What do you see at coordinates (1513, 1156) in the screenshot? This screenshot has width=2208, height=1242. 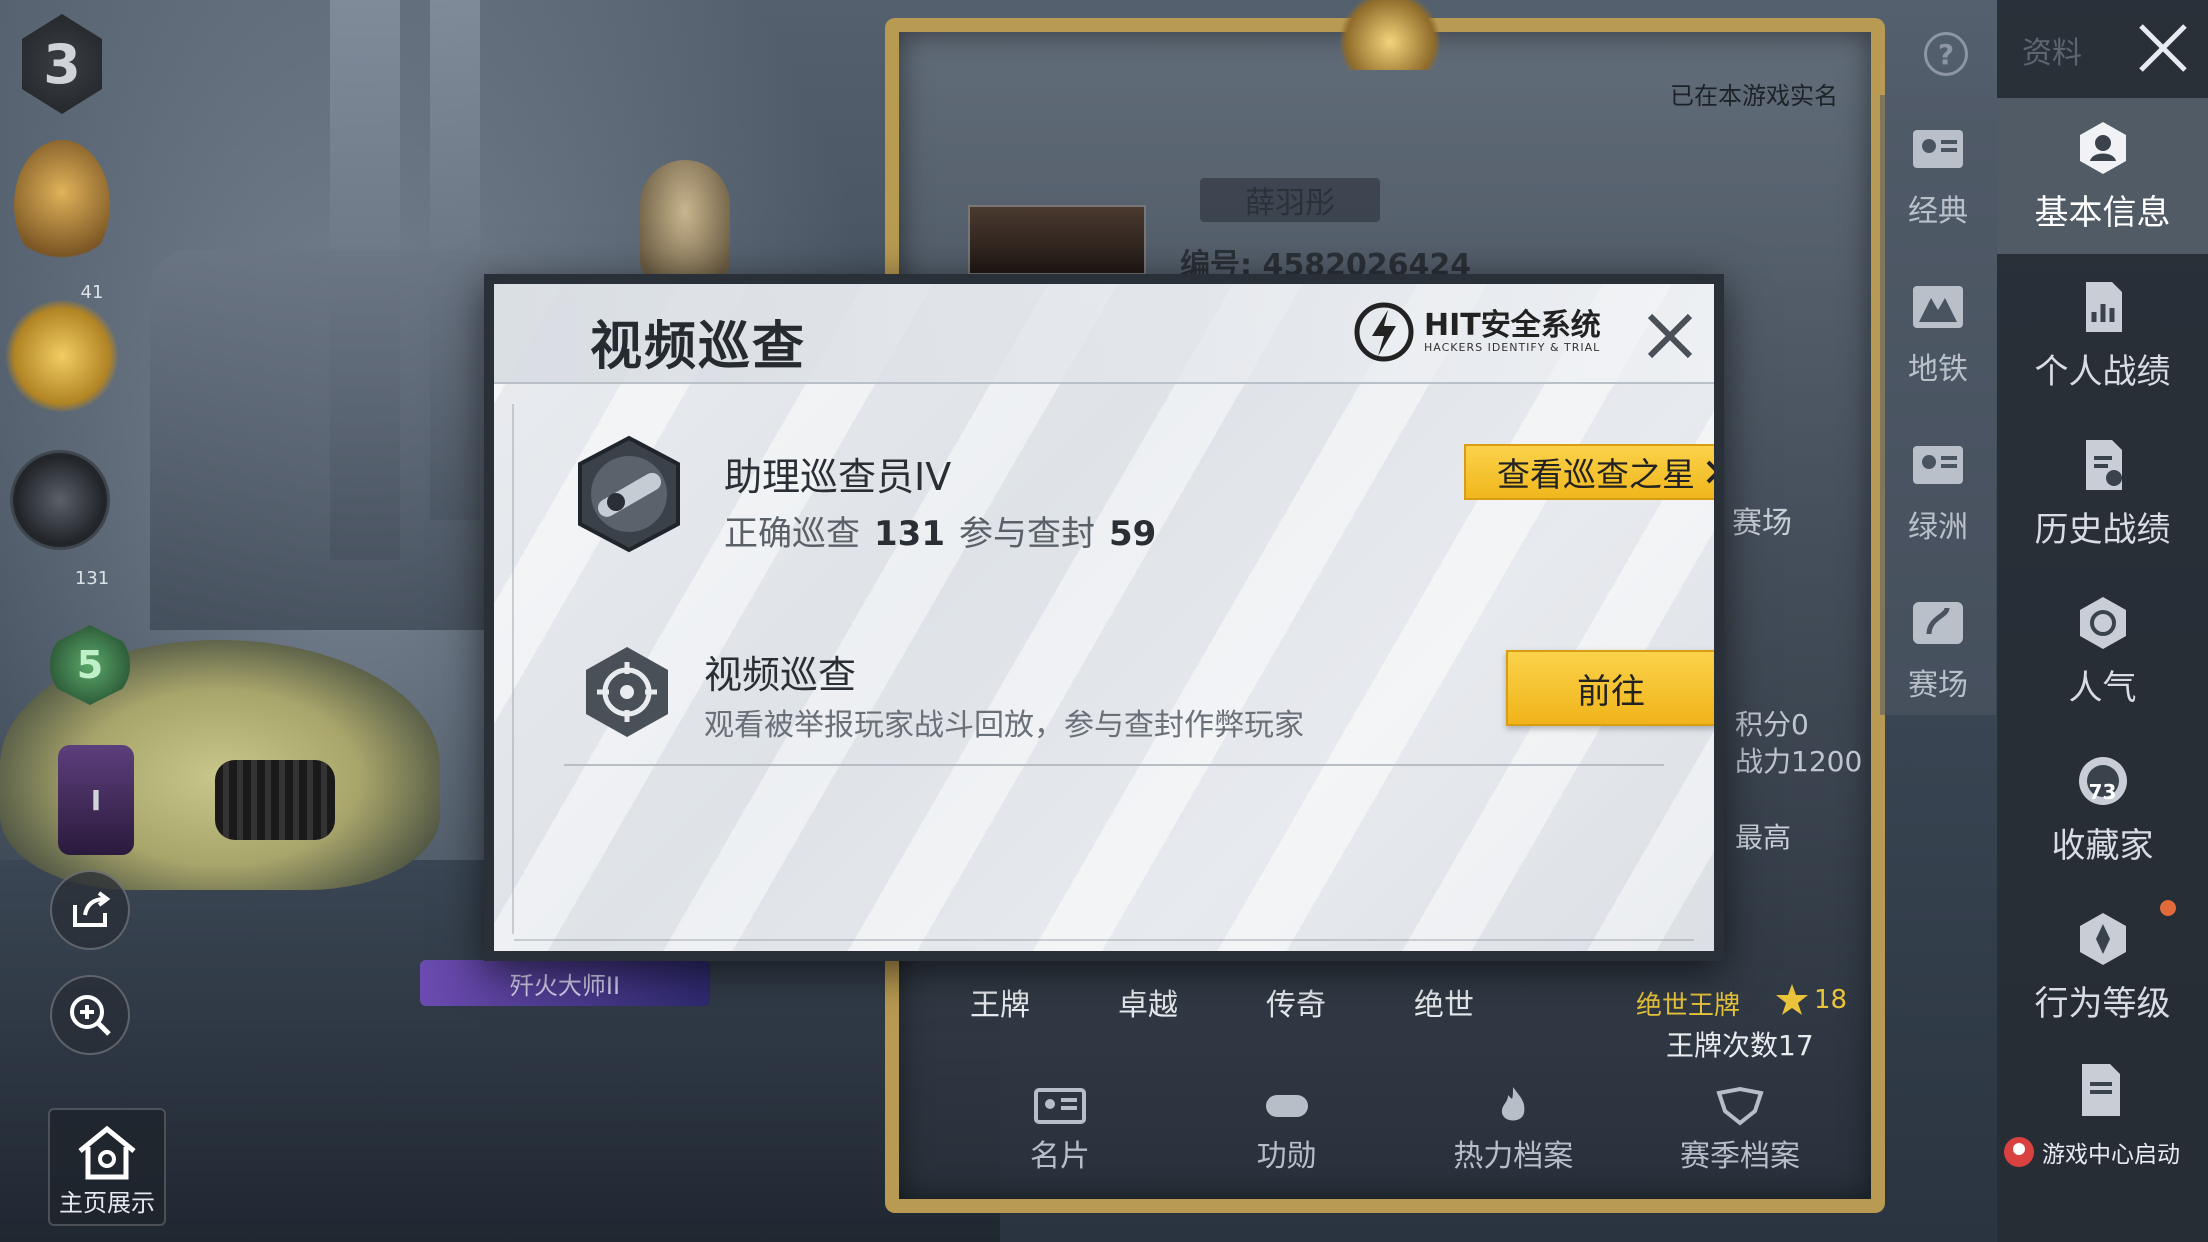 I see `tab-heat-archive-label: 热力档案` at bounding box center [1513, 1156].